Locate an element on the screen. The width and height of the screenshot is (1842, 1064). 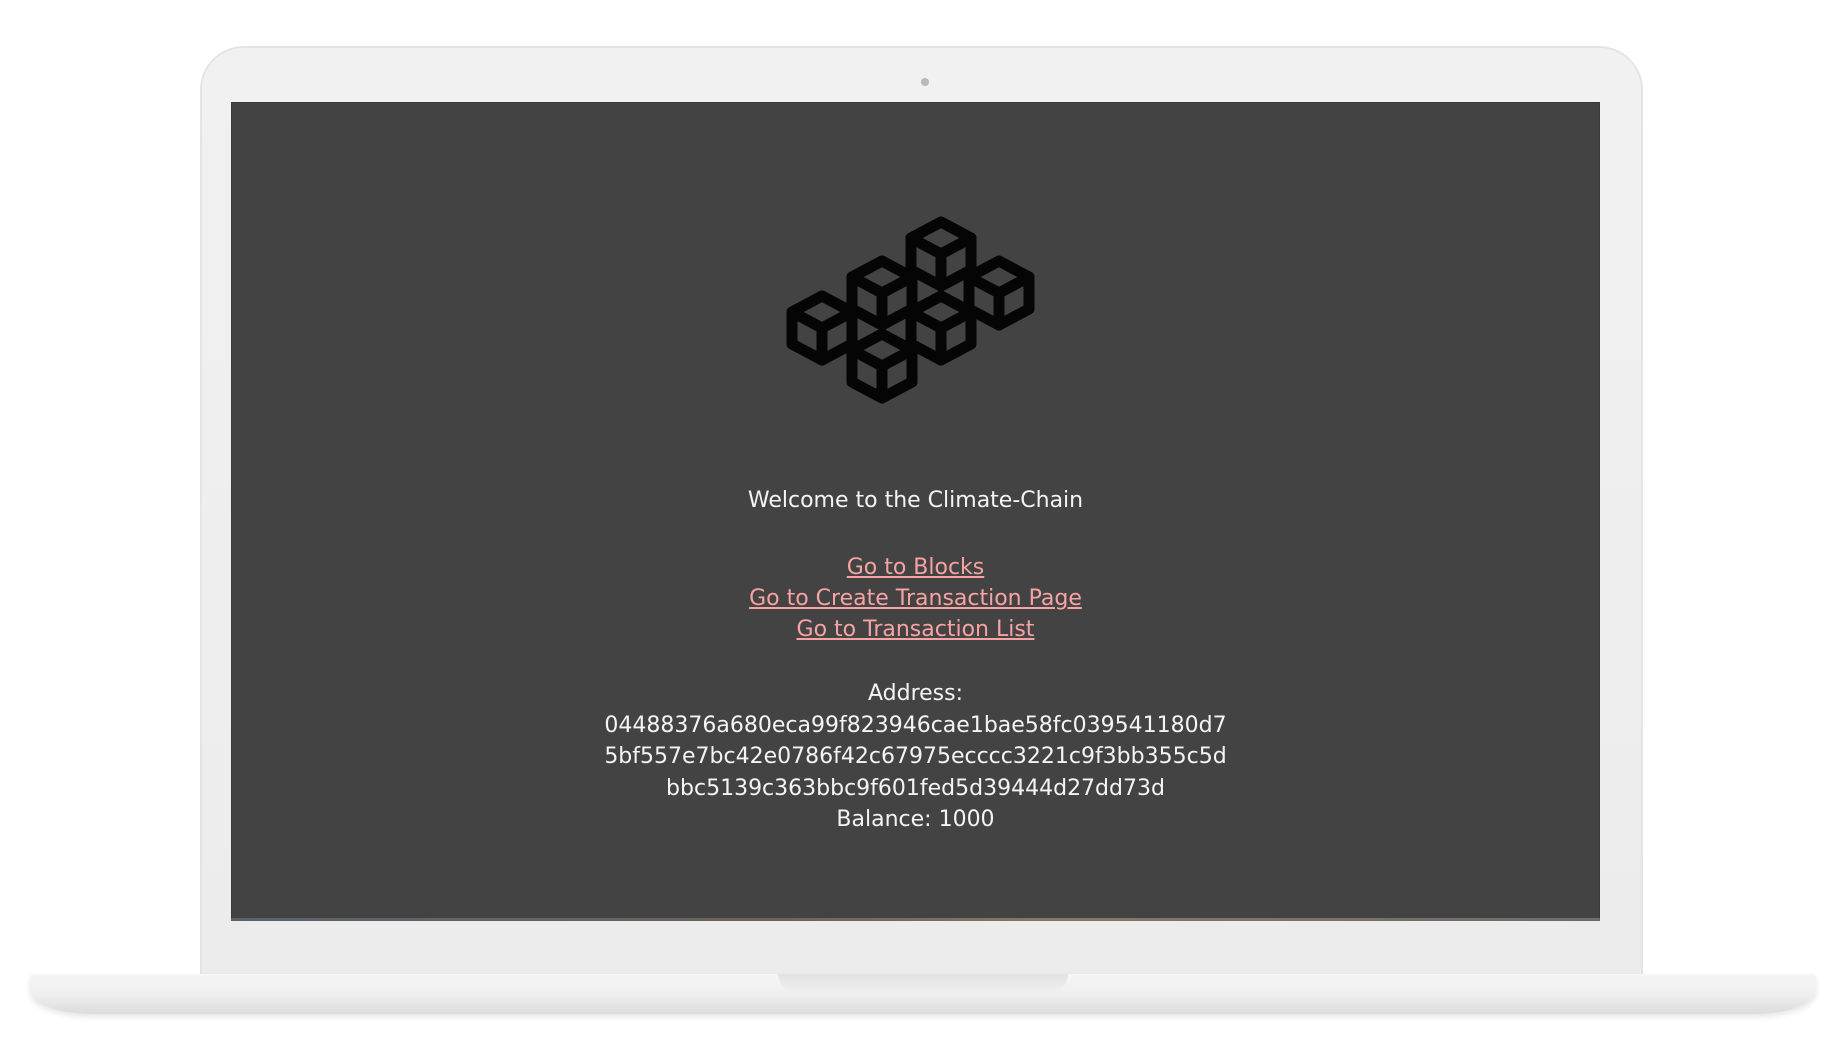
screen-bottom-edge is located at coordinates (915, 919).